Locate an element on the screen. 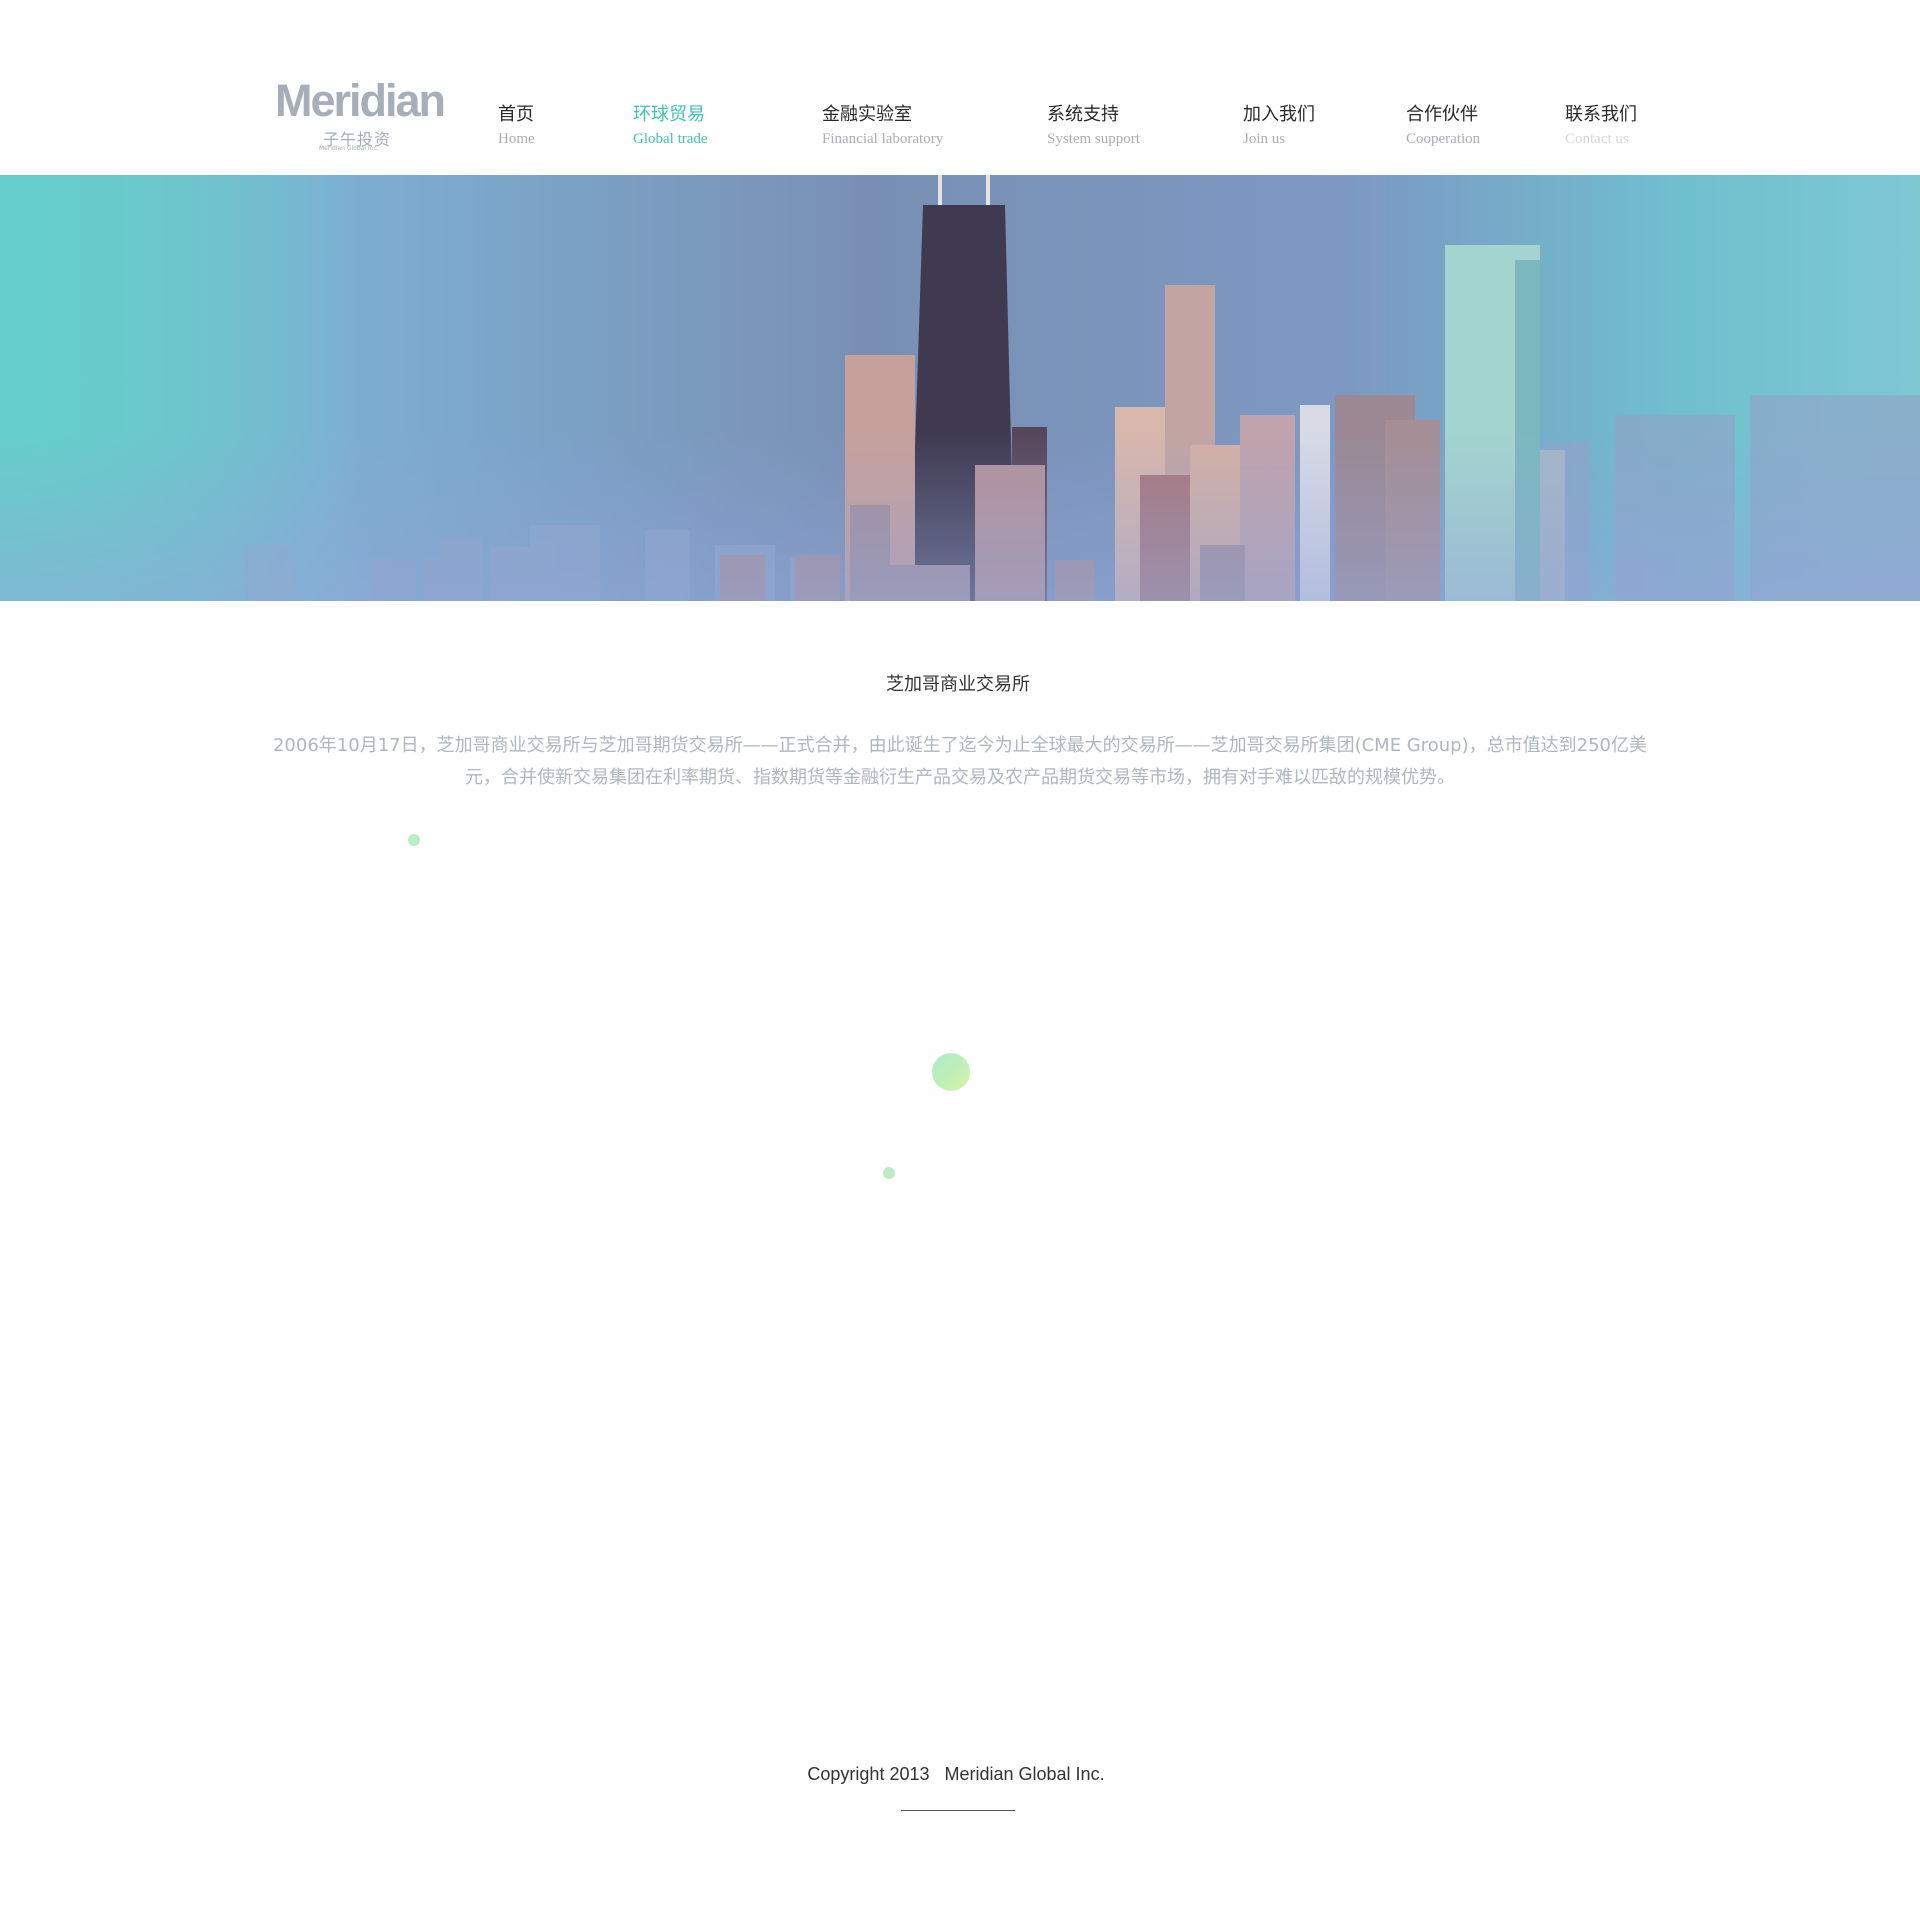 The height and width of the screenshot is (1920, 1920). nav-item-join-us: 加入我们 Join us is located at coordinates (1279, 125).